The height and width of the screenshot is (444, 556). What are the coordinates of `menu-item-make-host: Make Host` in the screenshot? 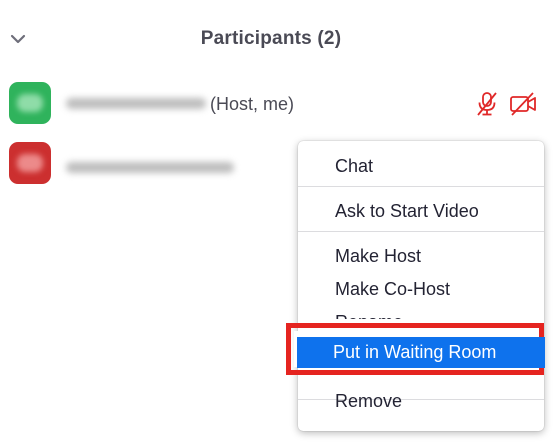 It's located at (421, 256).